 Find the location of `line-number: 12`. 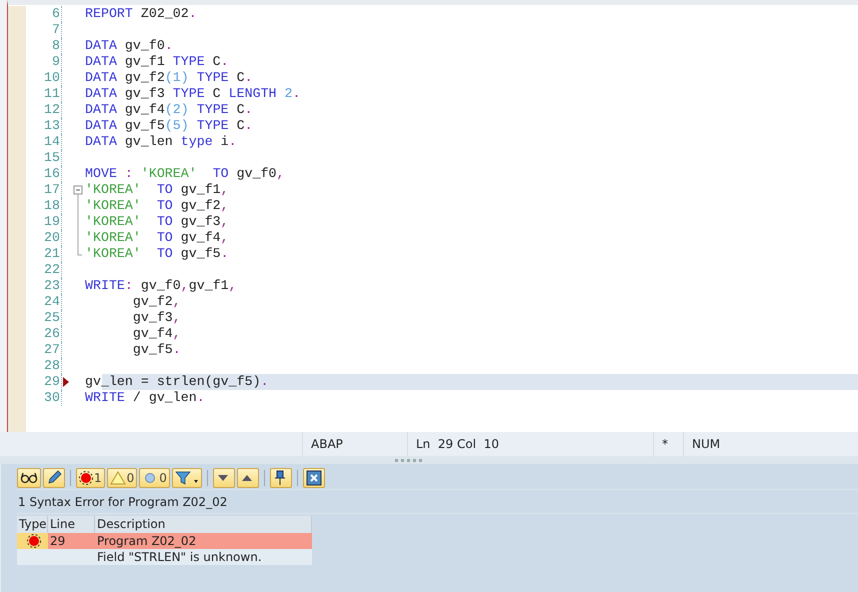

line-number: 12 is located at coordinates (51, 110).